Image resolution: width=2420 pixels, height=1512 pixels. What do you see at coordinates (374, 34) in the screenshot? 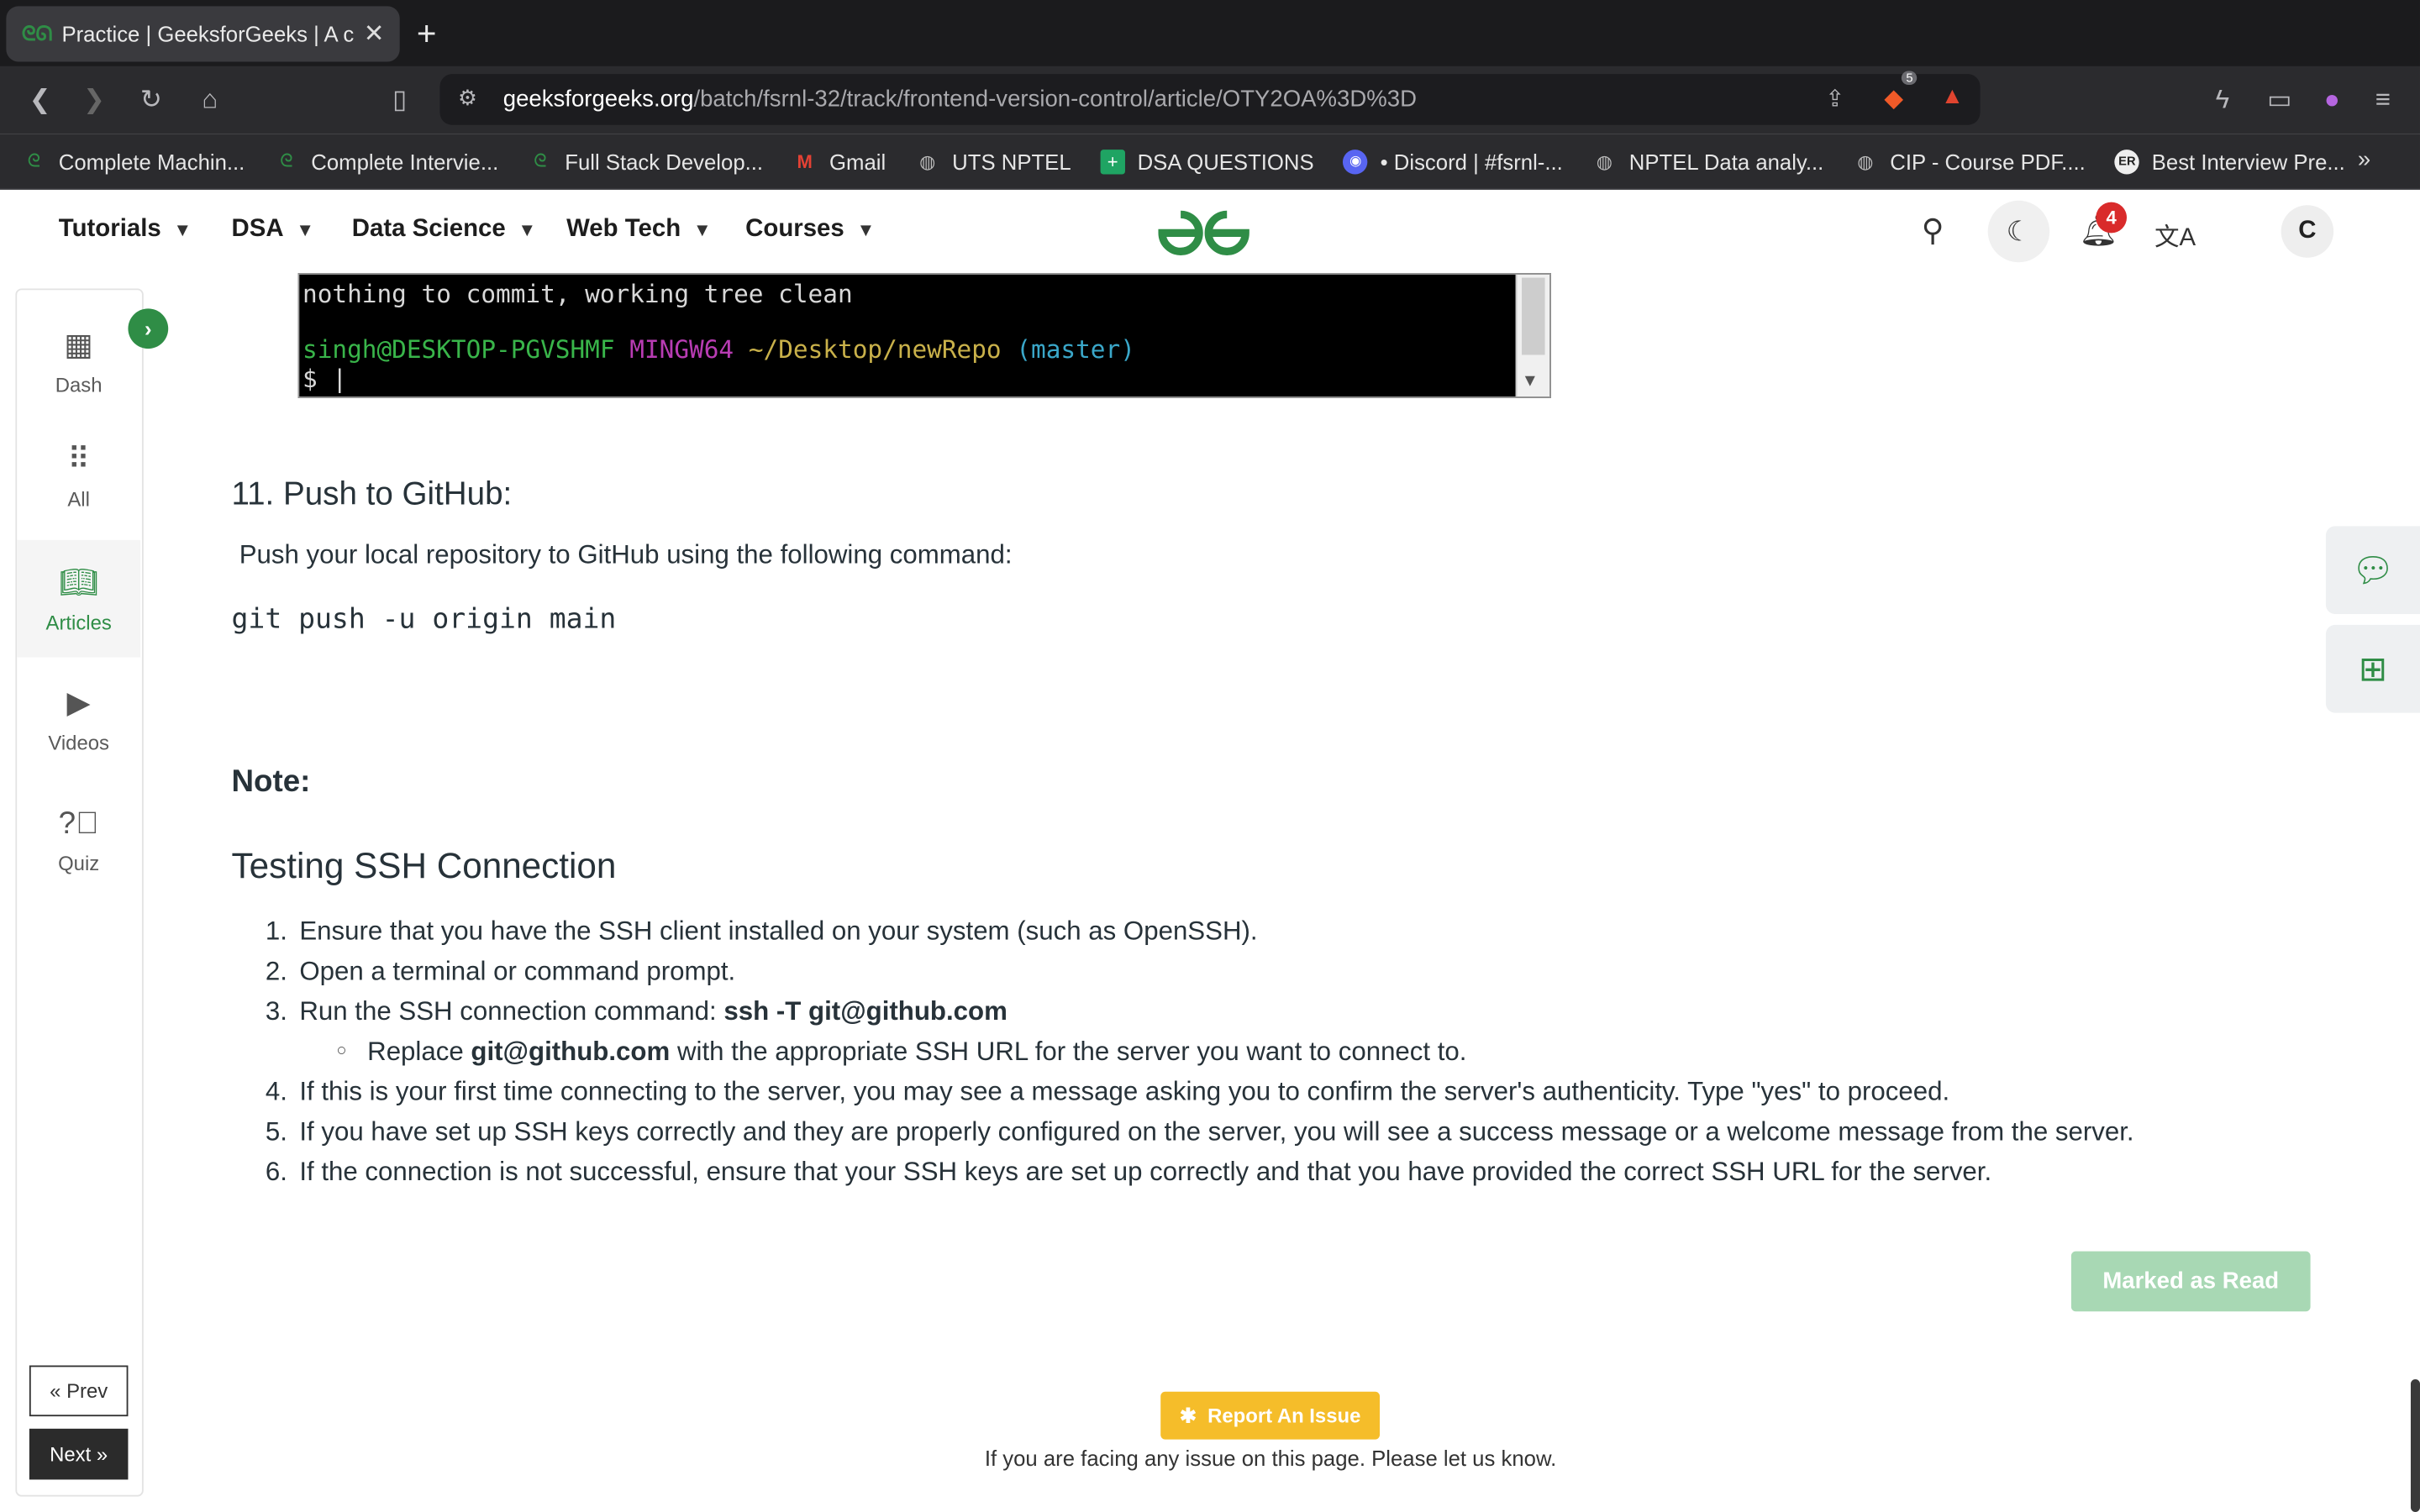
I see `tab-close-icon: ✕` at bounding box center [374, 34].